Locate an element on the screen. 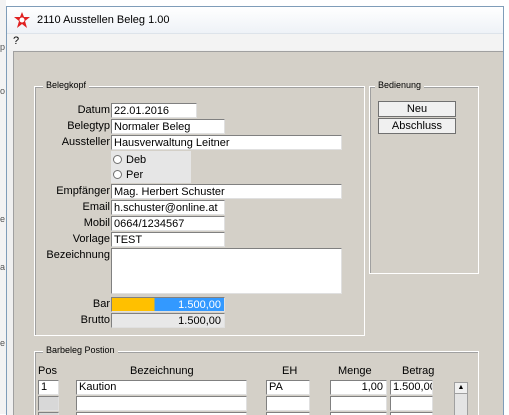 Image resolution: width=509 pixels, height=415 pixels. row2-bezeichnung is located at coordinates (161, 403).